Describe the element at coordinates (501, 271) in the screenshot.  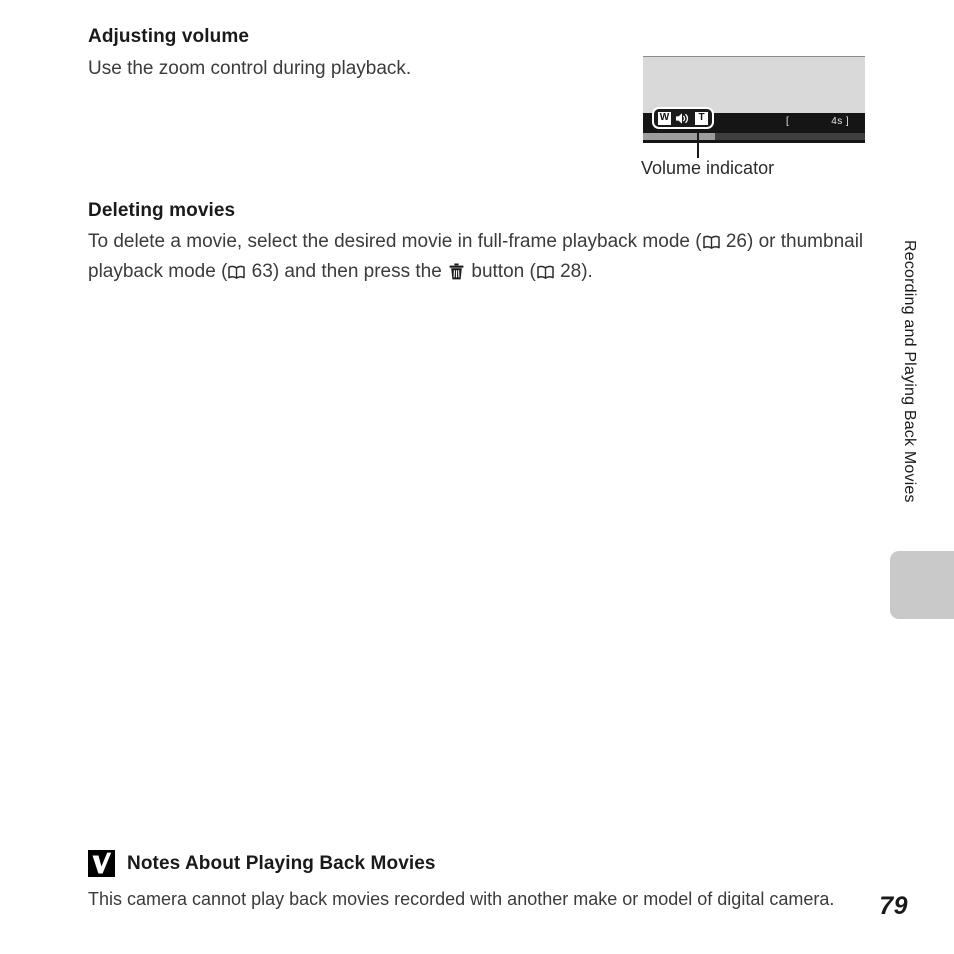
I see `deleting-text-2: button (` at that location.